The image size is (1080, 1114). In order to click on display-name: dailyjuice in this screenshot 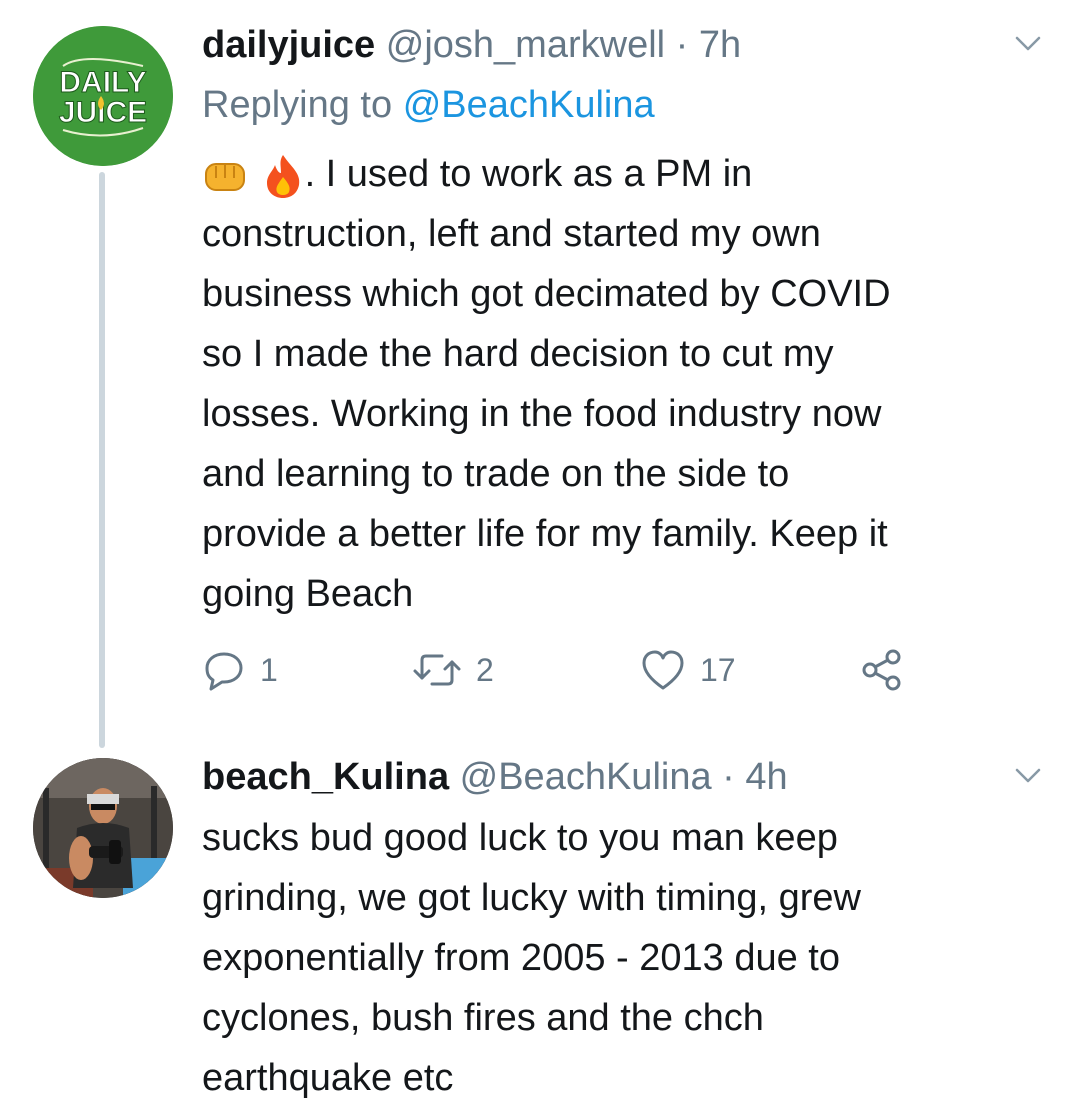, I will do `click(288, 45)`.